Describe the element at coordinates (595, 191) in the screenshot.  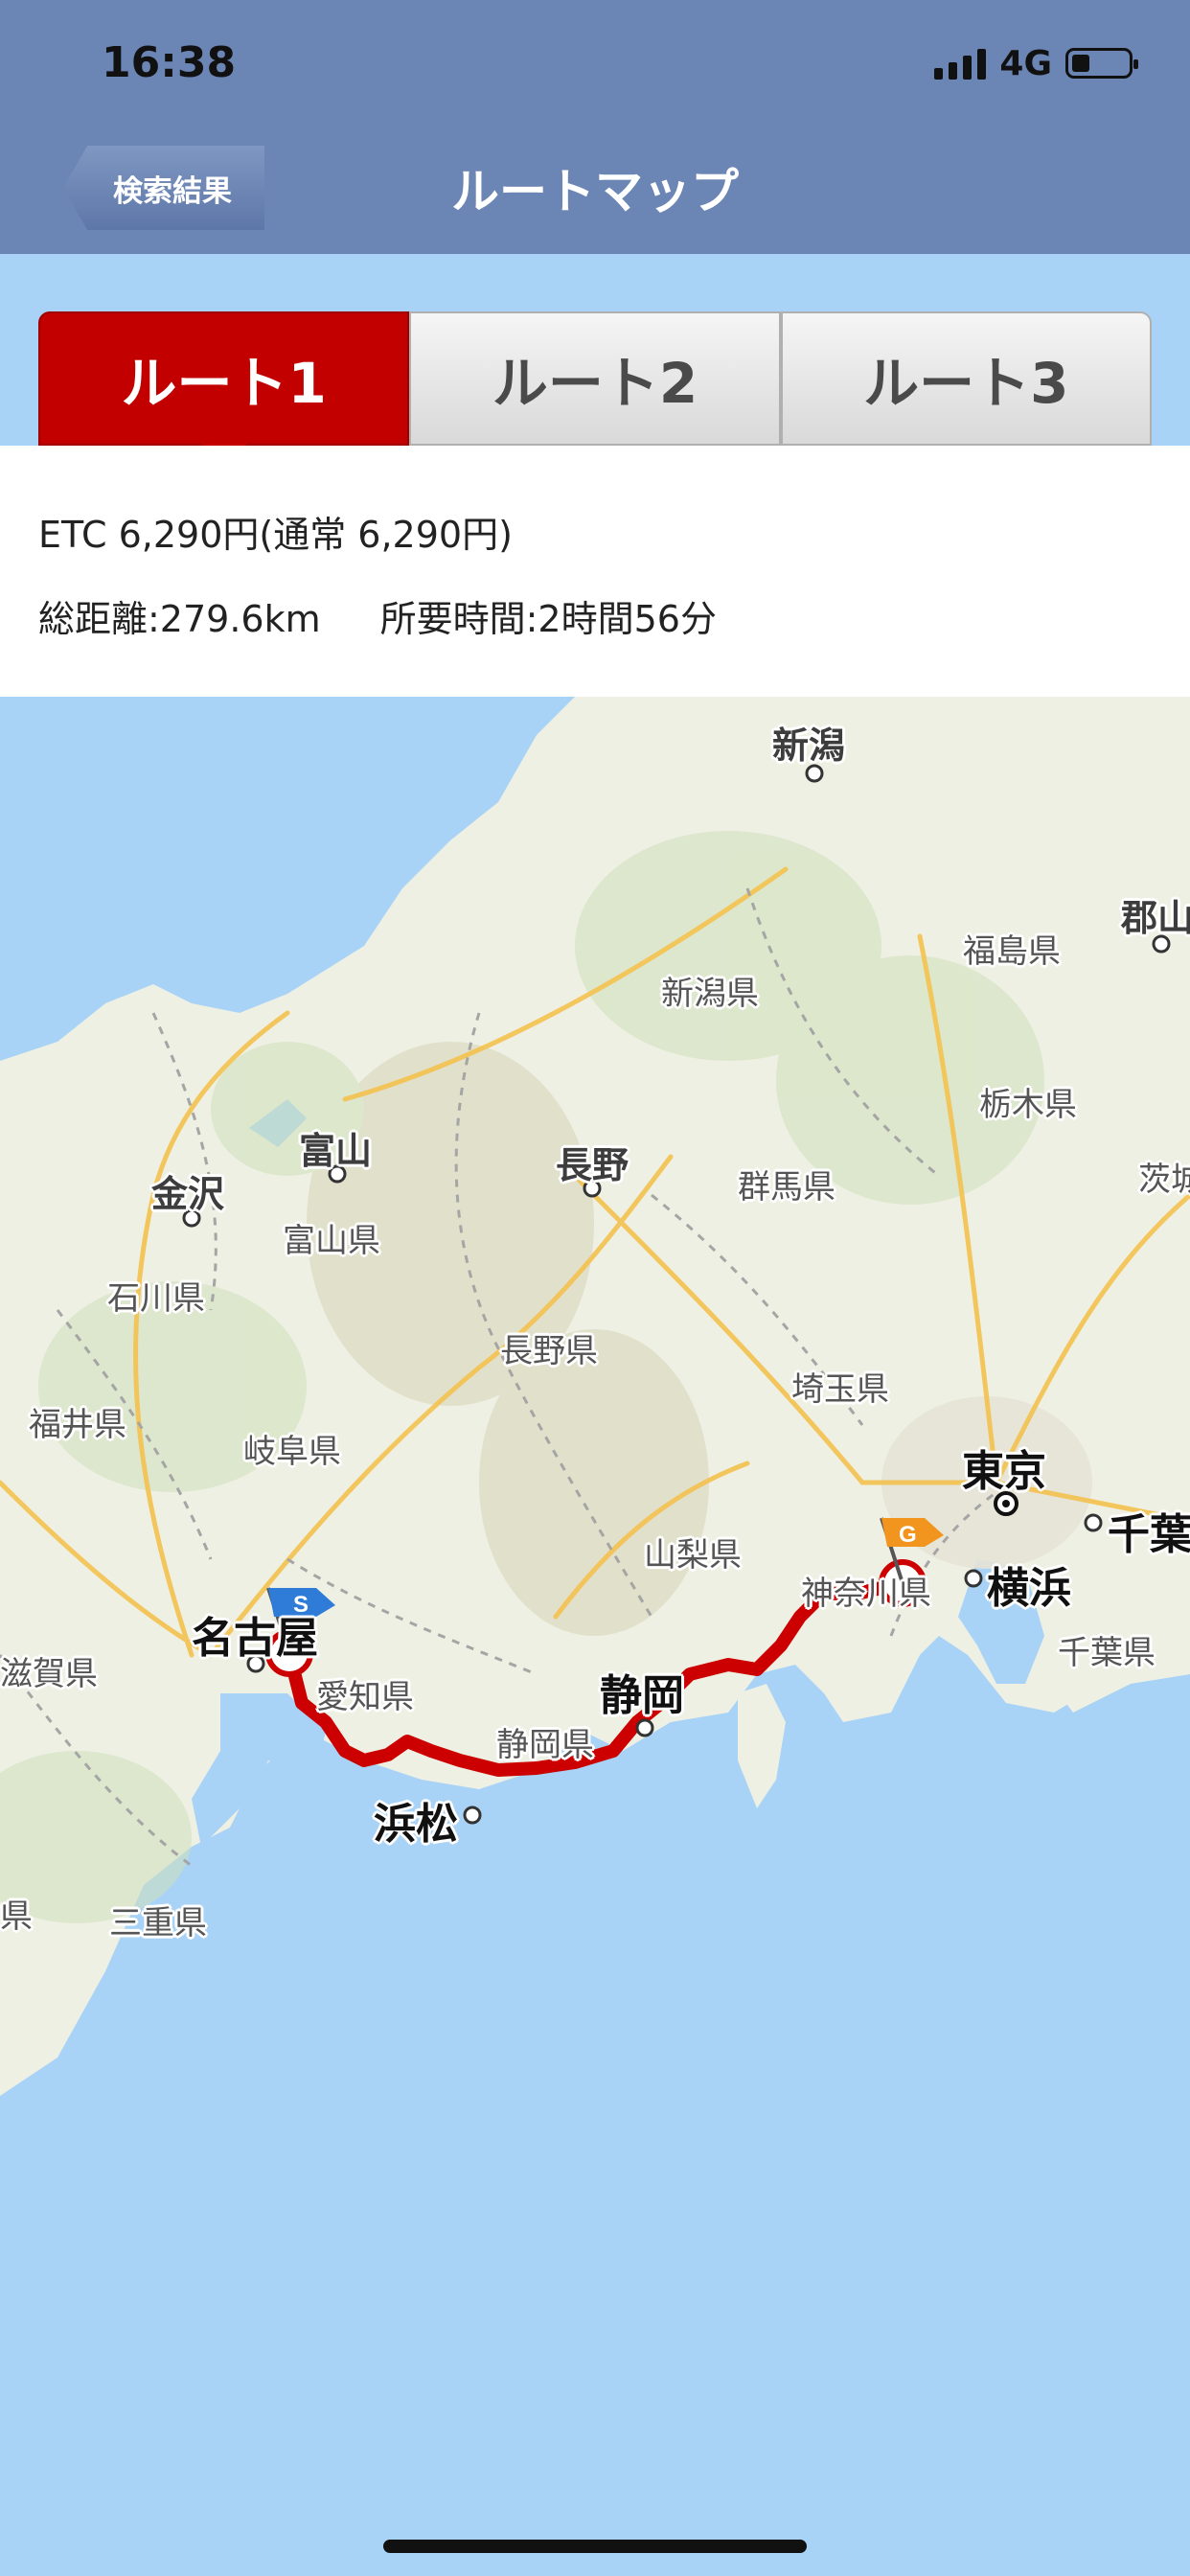
I see `page-title: ルートマップ` at that location.